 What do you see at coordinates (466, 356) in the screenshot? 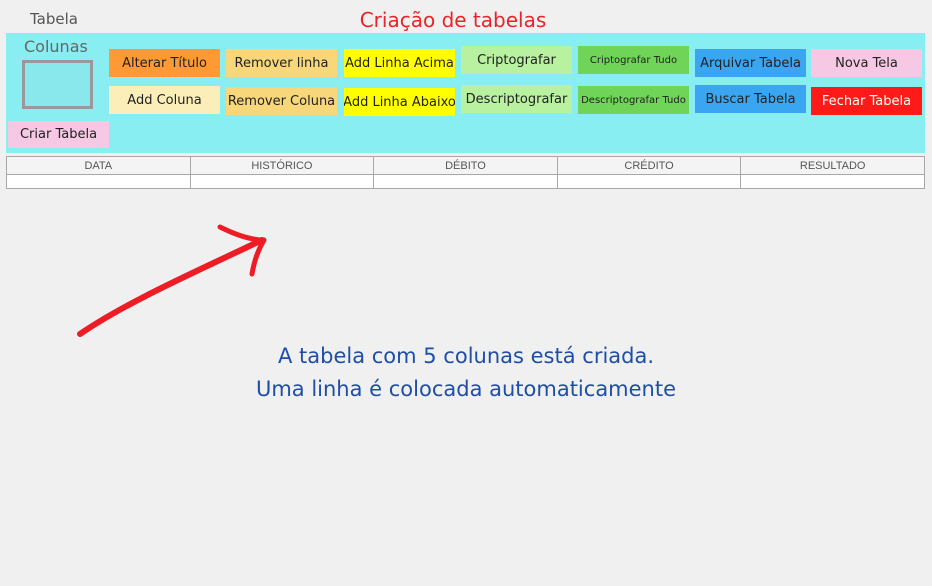
I see `annotation-line-1: A tabela com 5 colunas está criada.` at bounding box center [466, 356].